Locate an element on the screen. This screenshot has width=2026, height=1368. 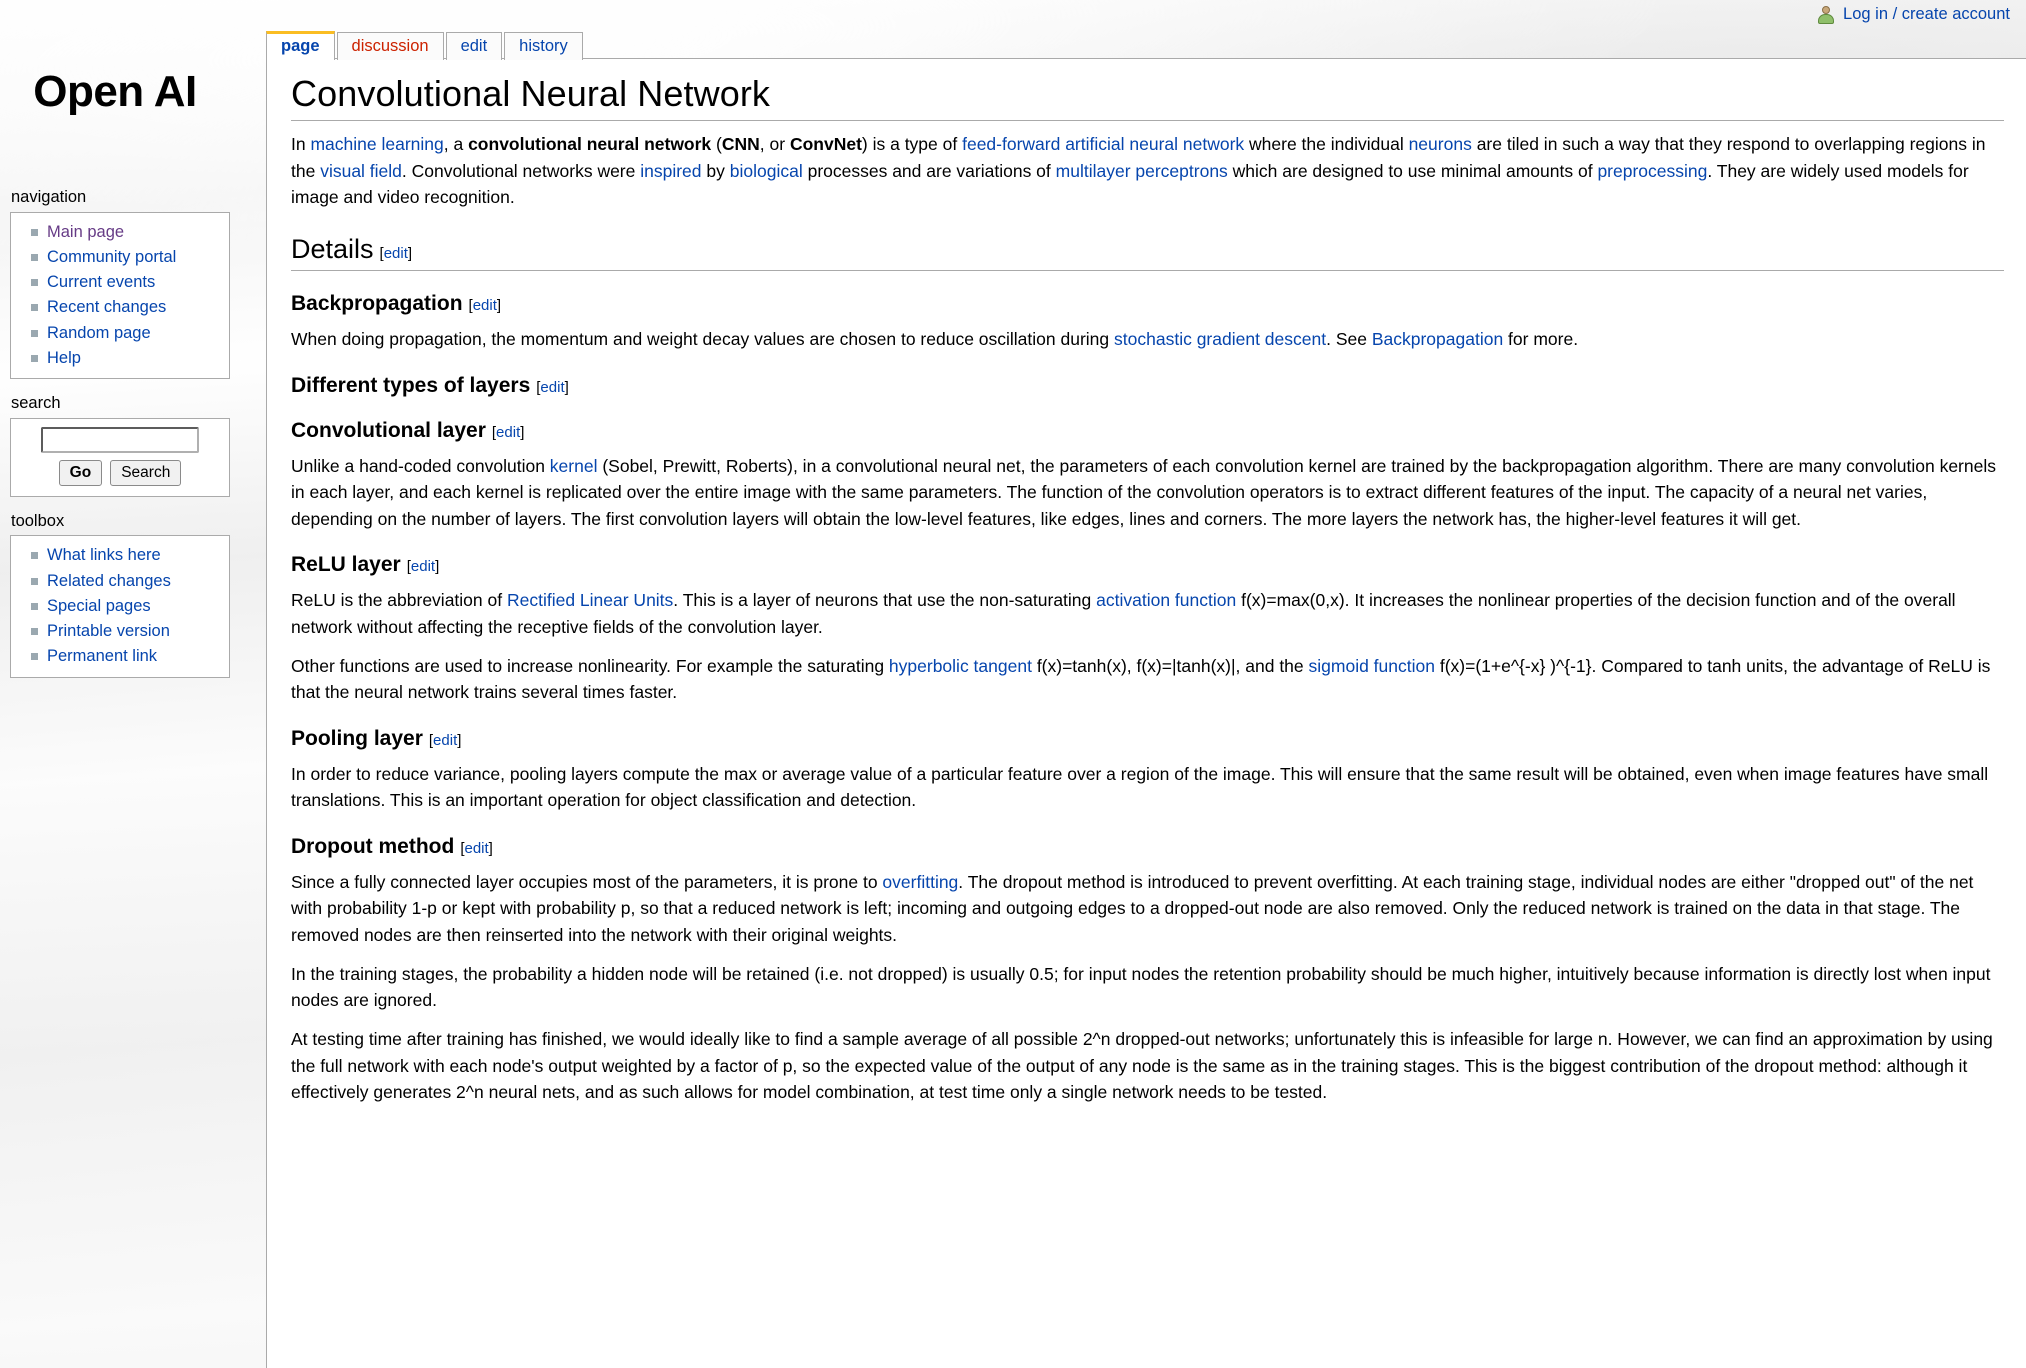
link-activation-function: activation function is located at coordinates (1166, 600).